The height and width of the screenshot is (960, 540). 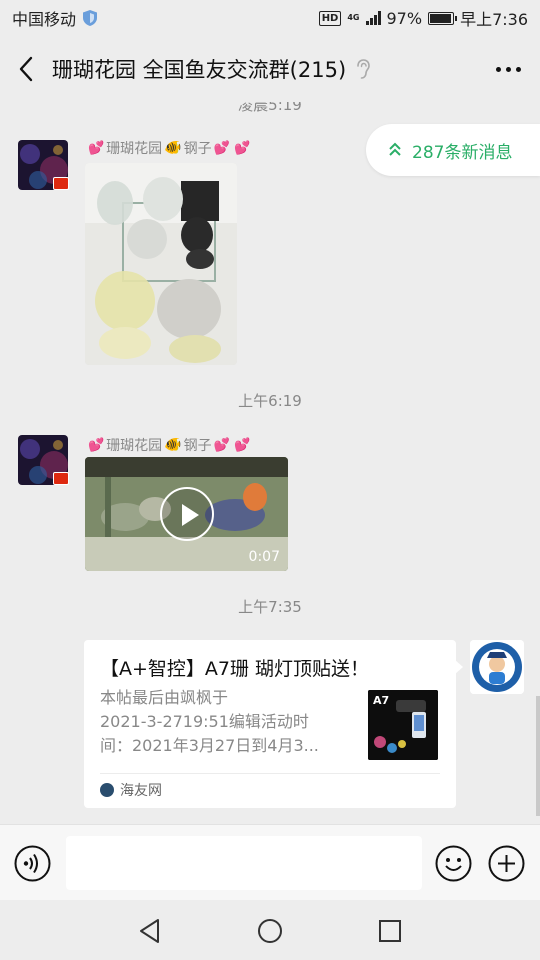 I want to click on image-message, so click(x=161, y=264).